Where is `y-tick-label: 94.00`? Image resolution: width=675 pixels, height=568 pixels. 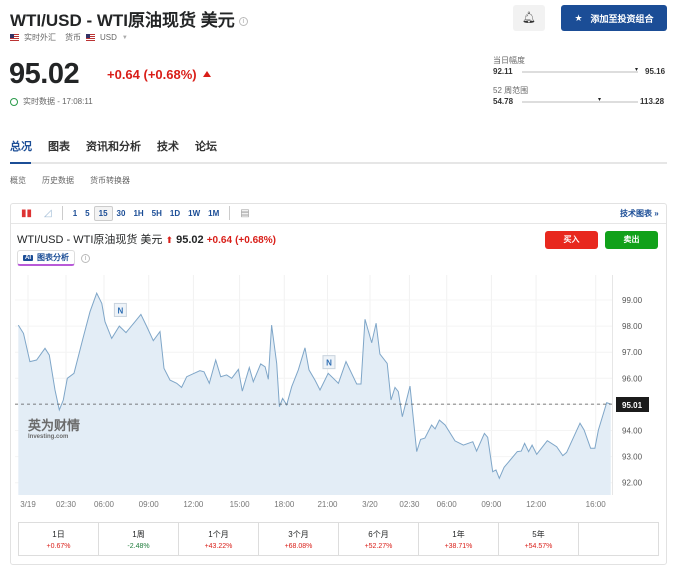 y-tick-label: 94.00 is located at coordinates (632, 431).